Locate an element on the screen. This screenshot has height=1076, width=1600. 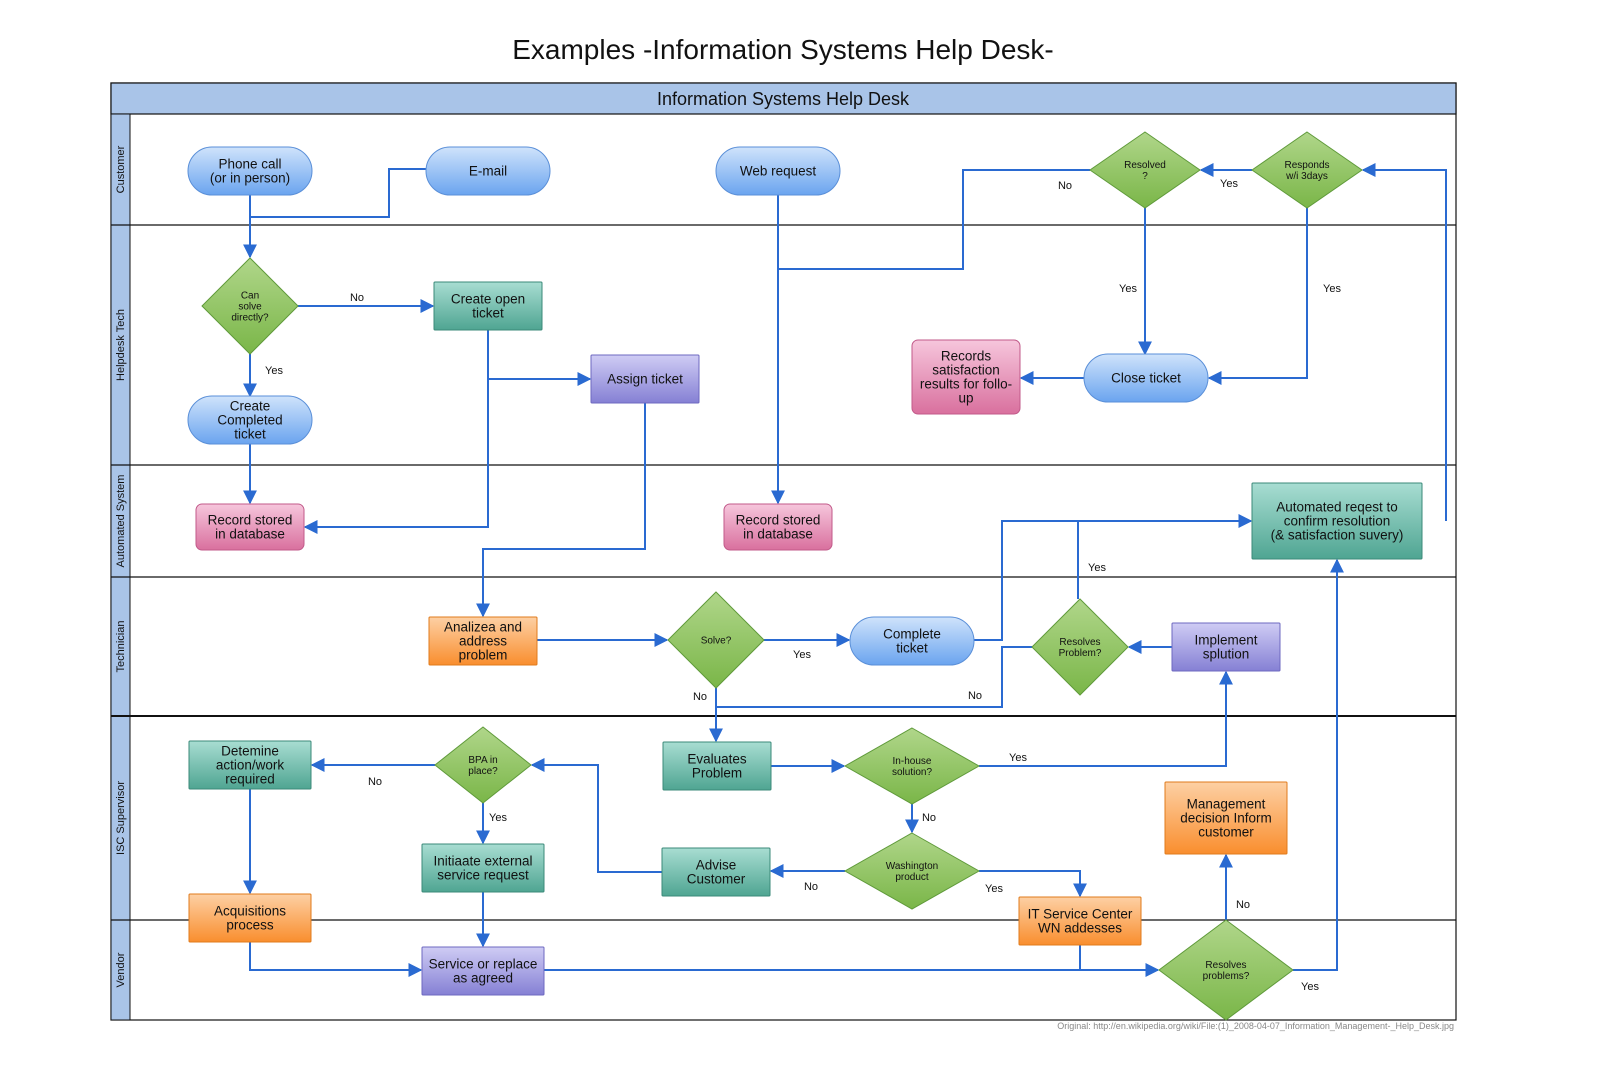
node-createopen: Create openticket is located at coordinates (488, 306).